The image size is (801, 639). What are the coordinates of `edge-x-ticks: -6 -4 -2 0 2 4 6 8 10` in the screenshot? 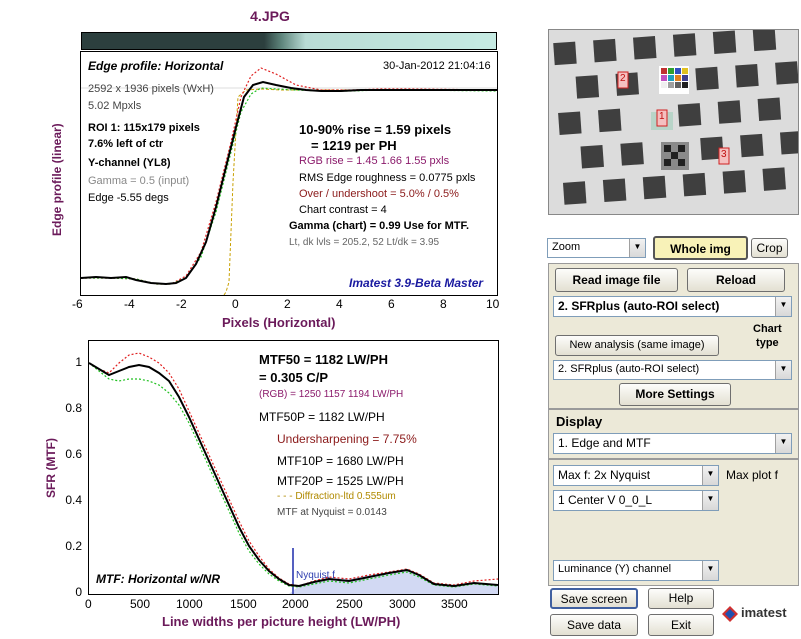 It's located at (286, 305).